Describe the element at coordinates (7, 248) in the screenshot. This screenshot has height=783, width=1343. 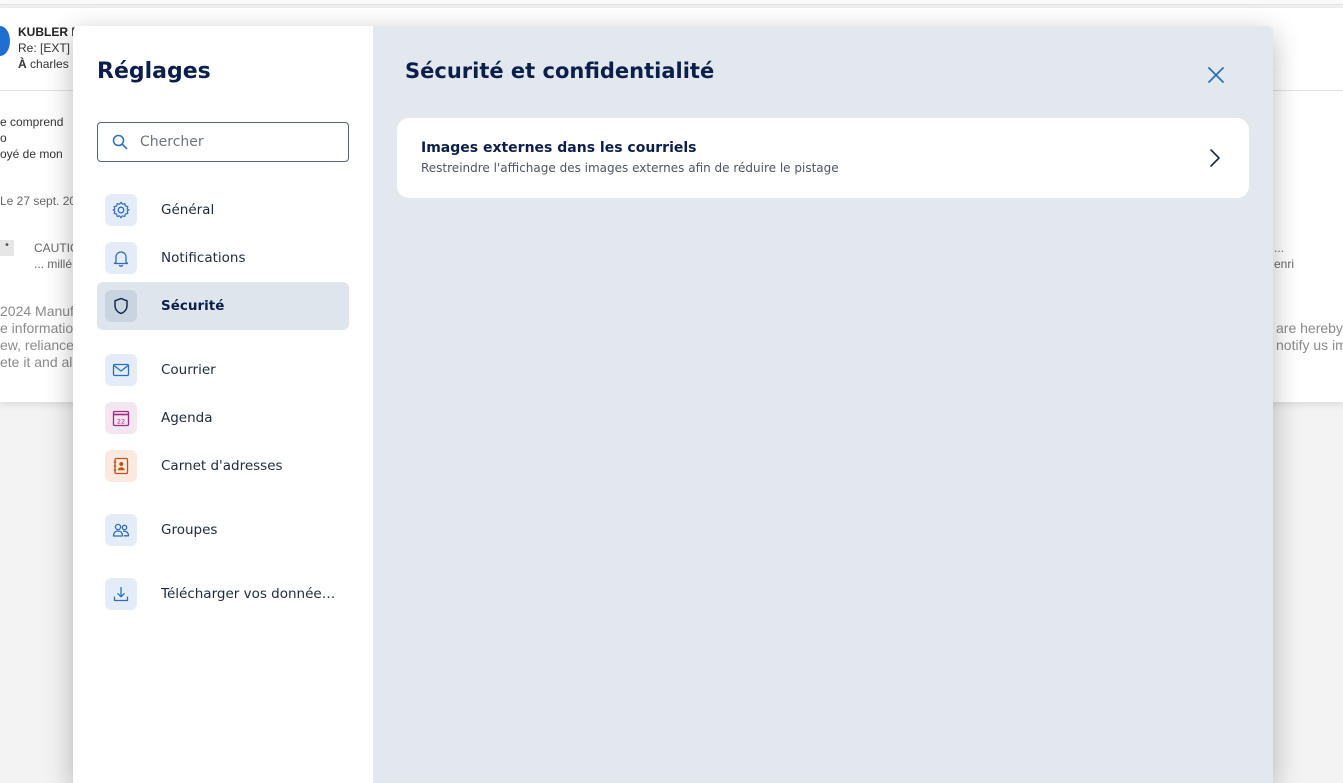
I see `quote-chip: •` at that location.